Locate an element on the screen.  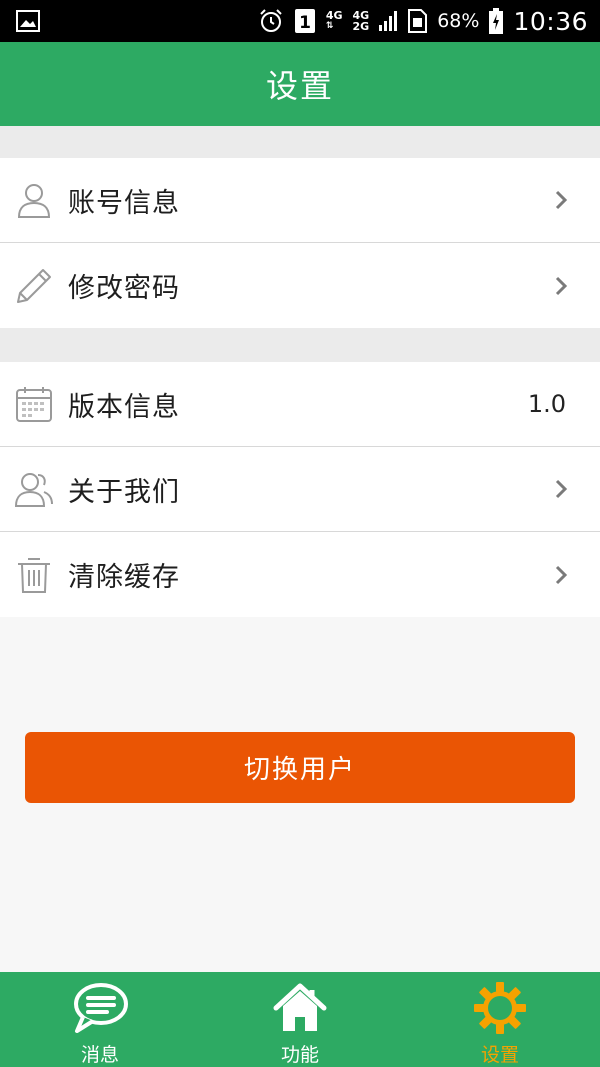
settings-row-account-info: 账号信息 is located at coordinates (300, 200).